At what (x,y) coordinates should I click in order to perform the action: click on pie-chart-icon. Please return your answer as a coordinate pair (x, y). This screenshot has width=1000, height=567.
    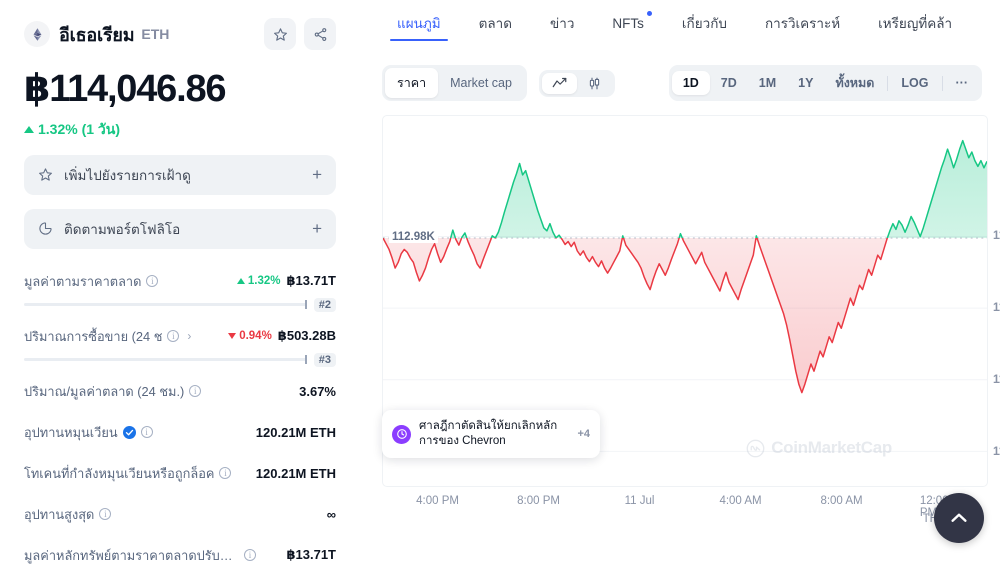
    Looking at the image, I should click on (45, 229).